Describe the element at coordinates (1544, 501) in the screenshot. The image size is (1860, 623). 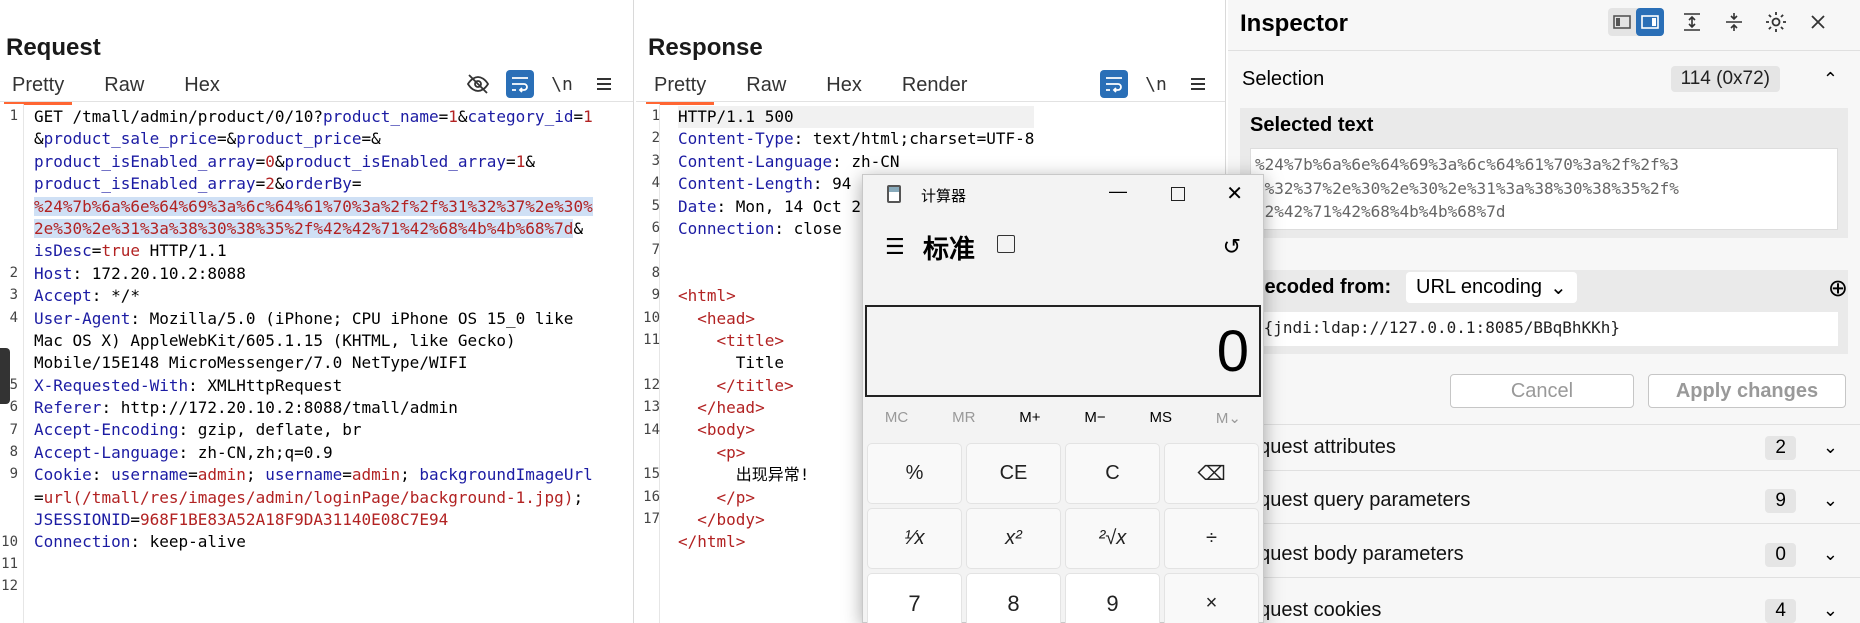
I see `section-request-query-parameters: equest query parameters 9 ⌄` at that location.